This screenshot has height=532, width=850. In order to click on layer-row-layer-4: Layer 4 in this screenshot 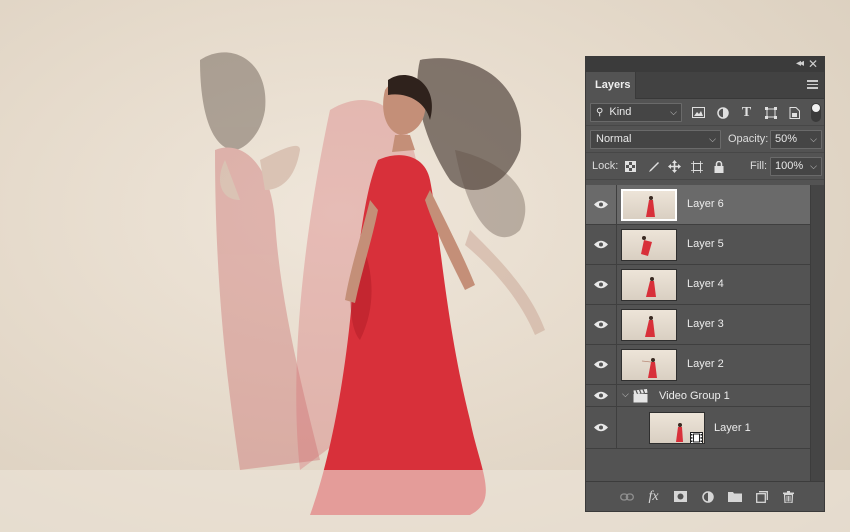, I will do `click(698, 285)`.